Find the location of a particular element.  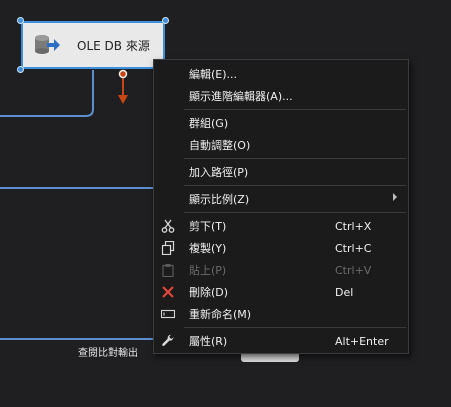

menu-item-zoom: 顯示比例(Z) is located at coordinates (281, 199).